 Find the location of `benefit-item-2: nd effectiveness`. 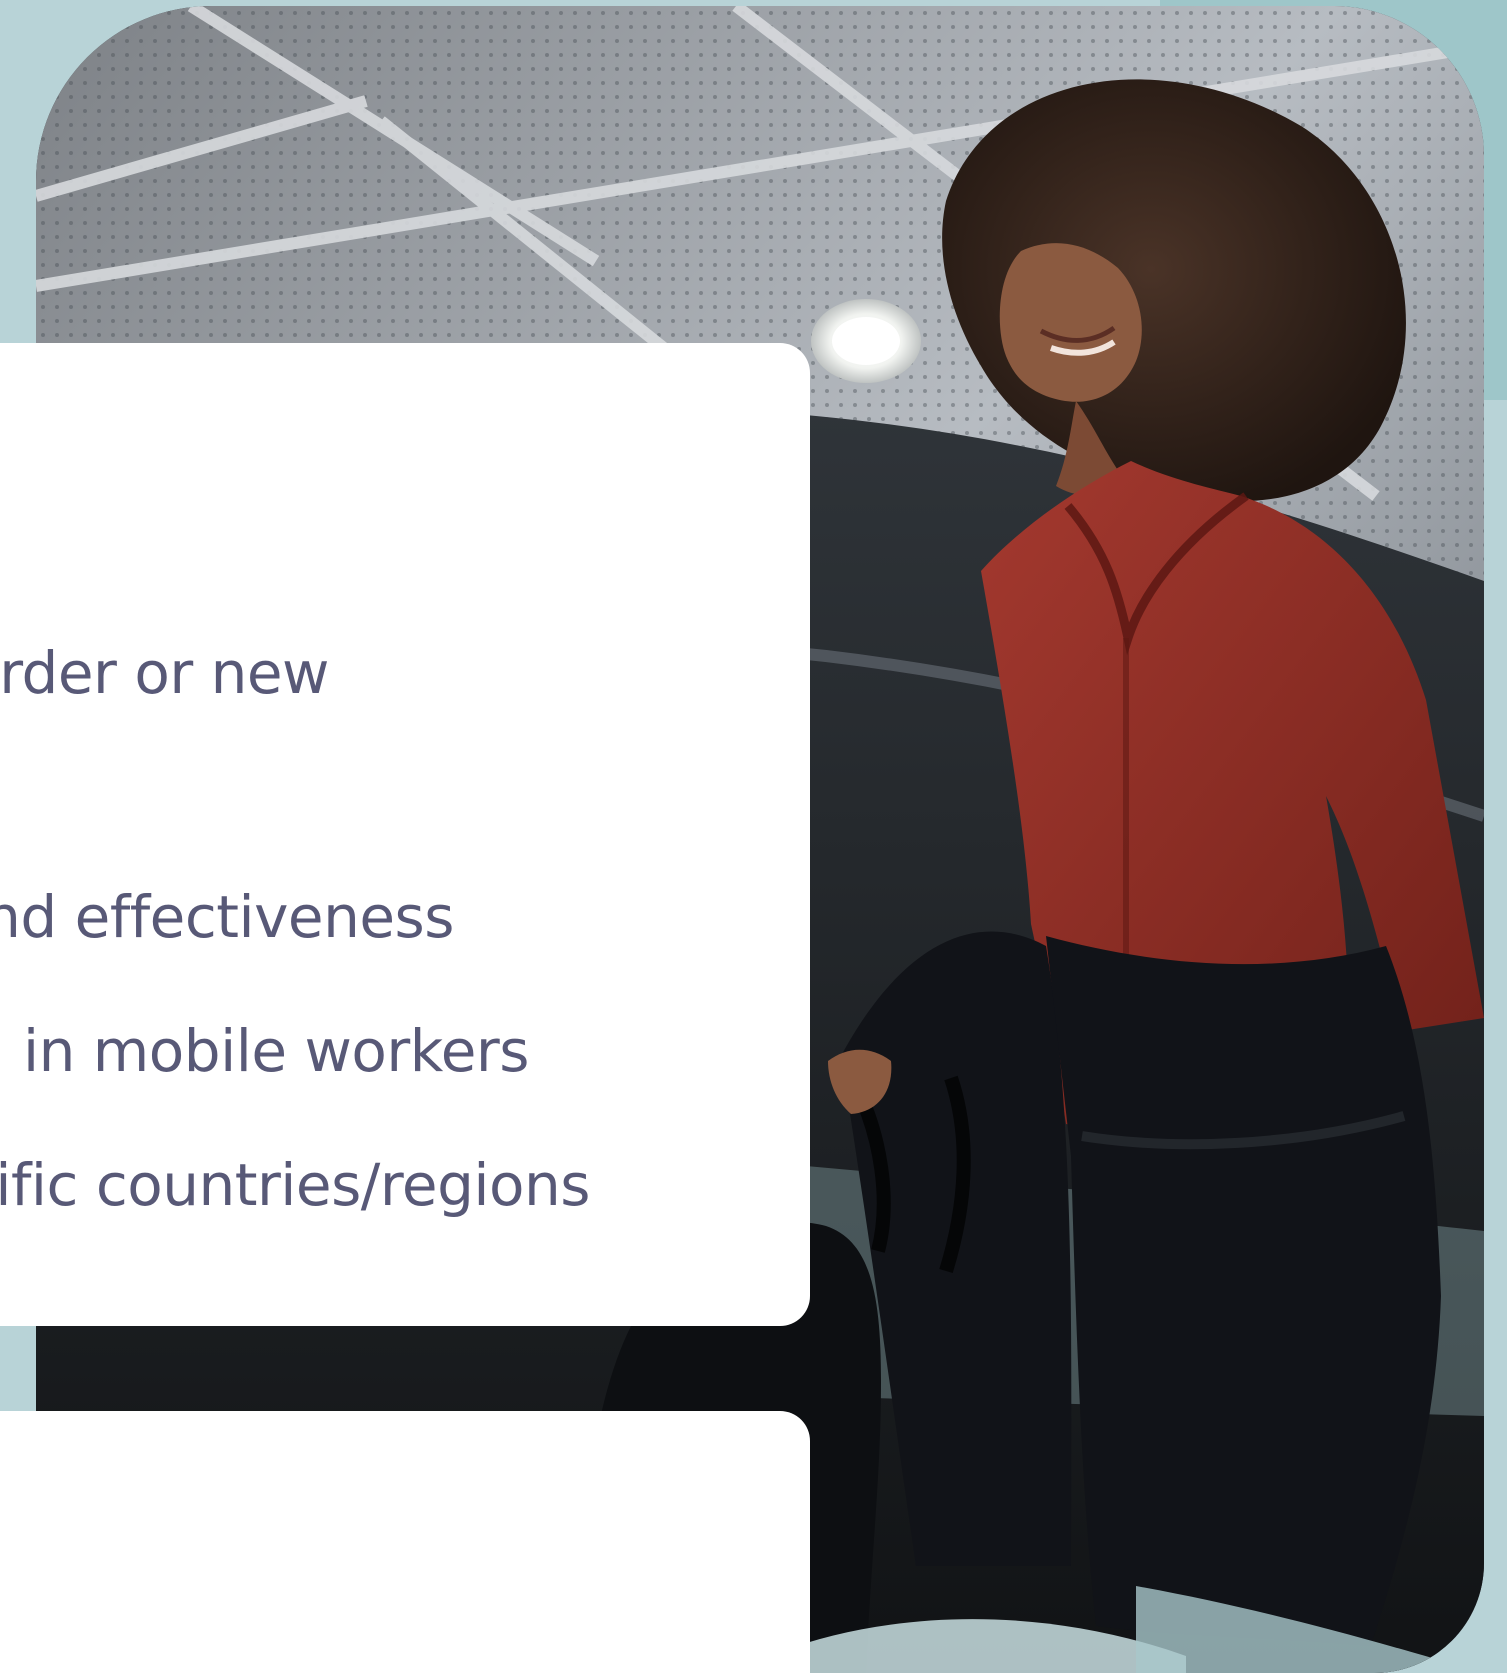

benefit-item-2: nd effectiveness is located at coordinates (227, 917).